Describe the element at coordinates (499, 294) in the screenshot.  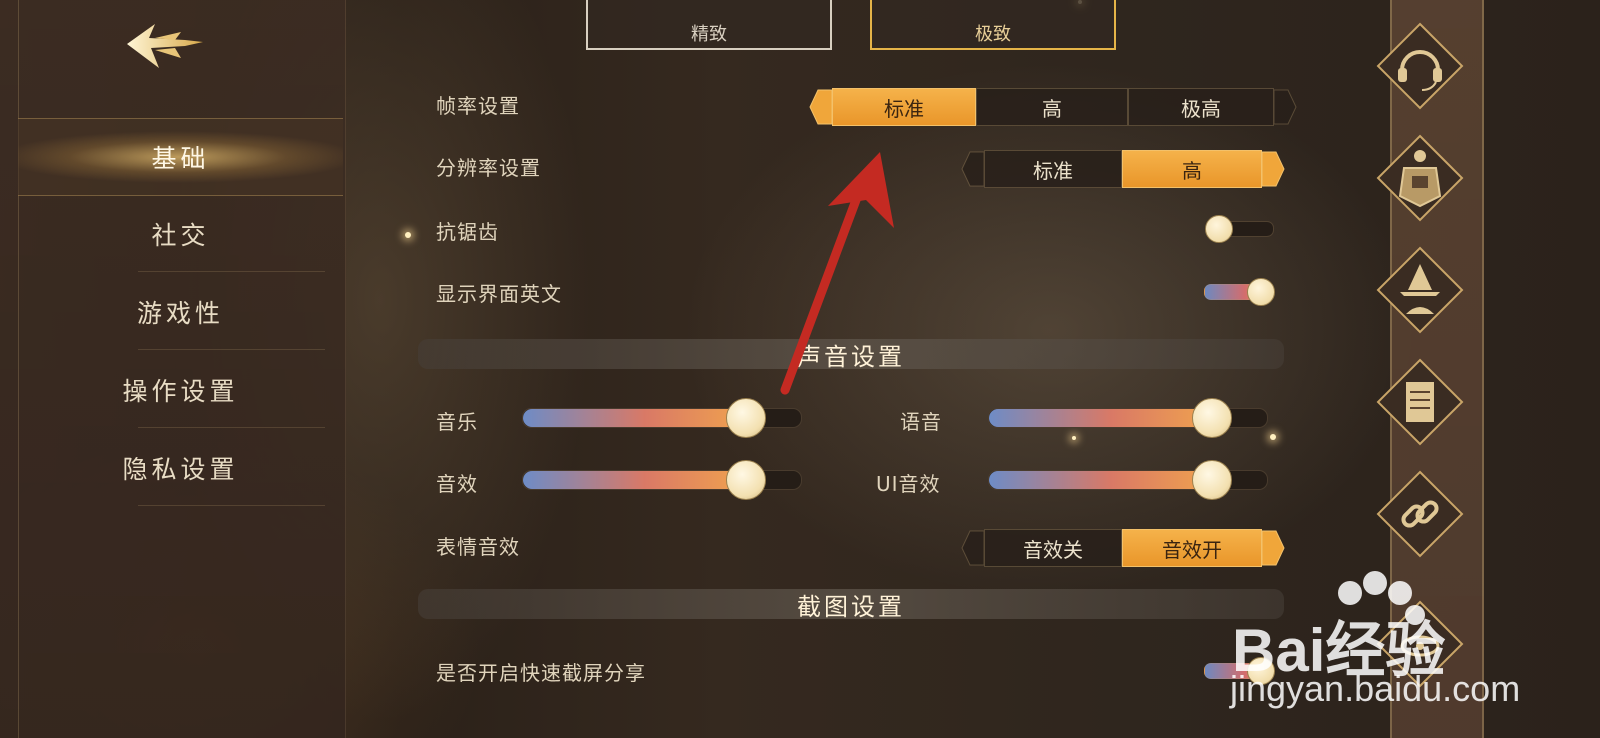
I see `show-english-label: 显示界面英文` at that location.